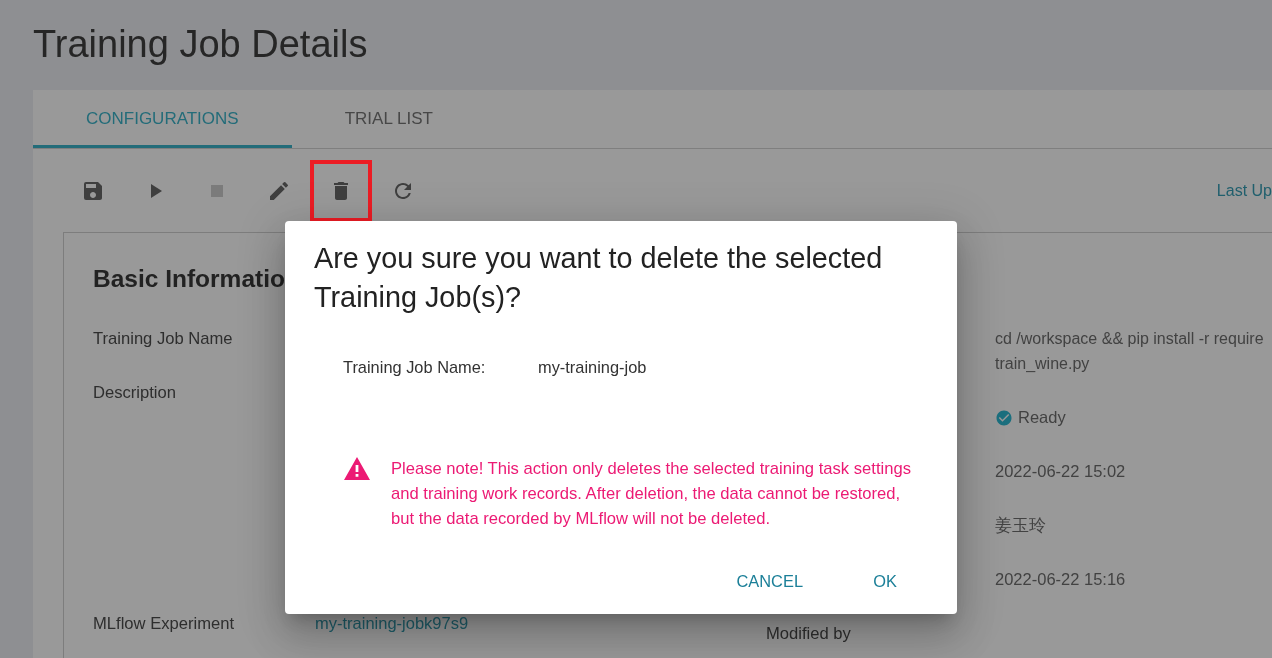 The width and height of the screenshot is (1272, 658). I want to click on pencil-icon, so click(279, 191).